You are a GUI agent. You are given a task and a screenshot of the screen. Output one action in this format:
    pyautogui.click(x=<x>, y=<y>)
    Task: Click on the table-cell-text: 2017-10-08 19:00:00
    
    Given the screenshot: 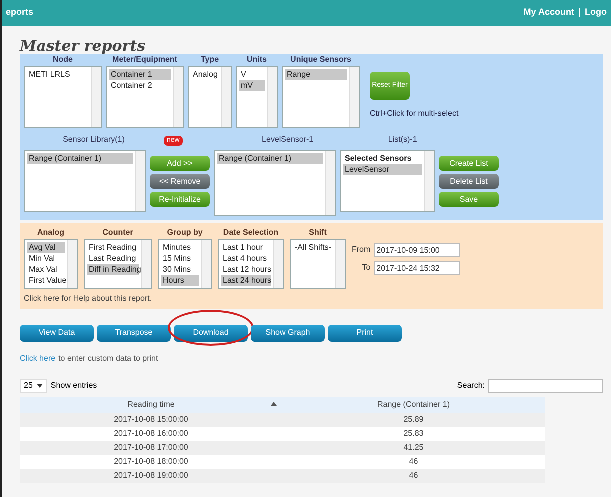 What is the action you would take?
    pyautogui.click(x=151, y=476)
    